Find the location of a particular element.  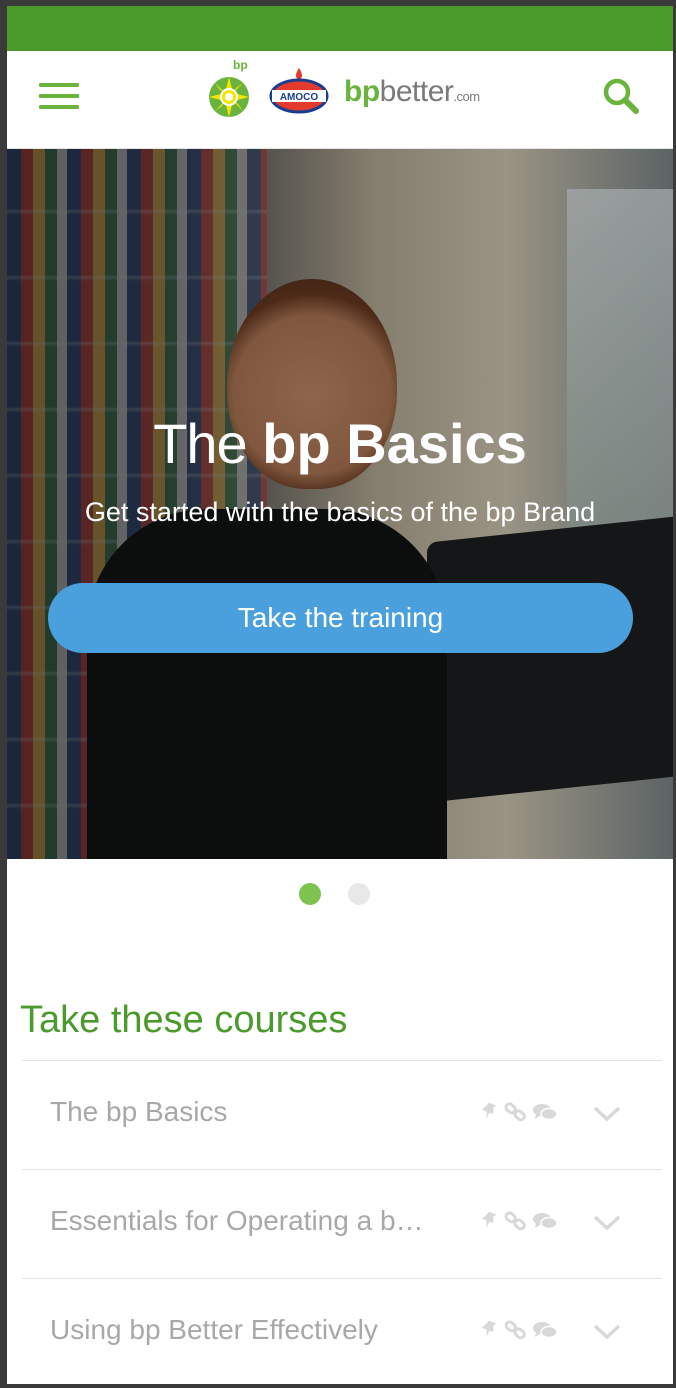

carousel-pagination is located at coordinates (340, 894).